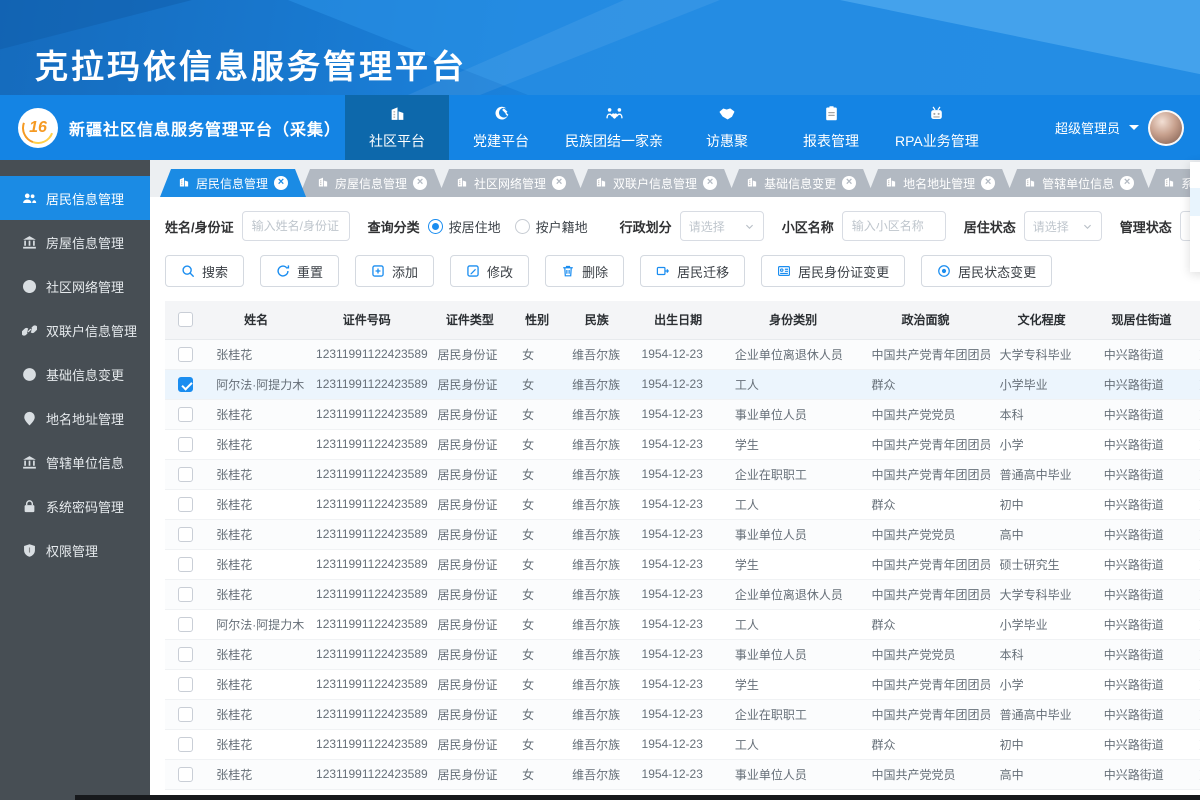  Describe the element at coordinates (397, 127) in the screenshot. I see `nav-item: 社区平台` at that location.